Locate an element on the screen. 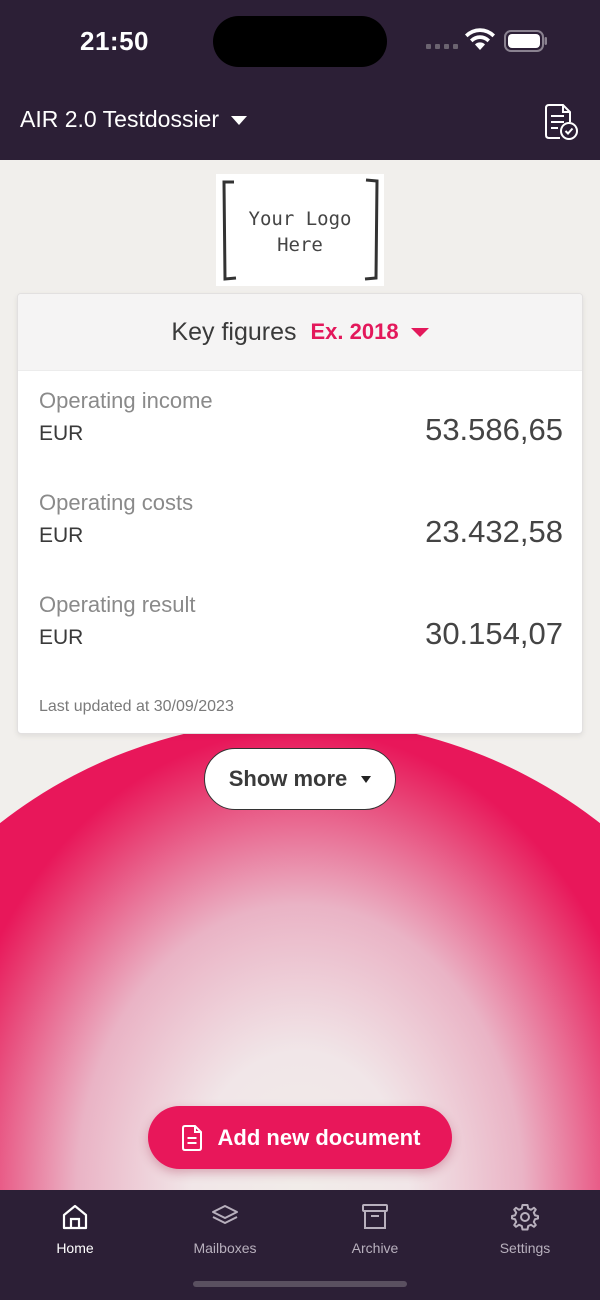  home-icon is located at coordinates (75, 1217).